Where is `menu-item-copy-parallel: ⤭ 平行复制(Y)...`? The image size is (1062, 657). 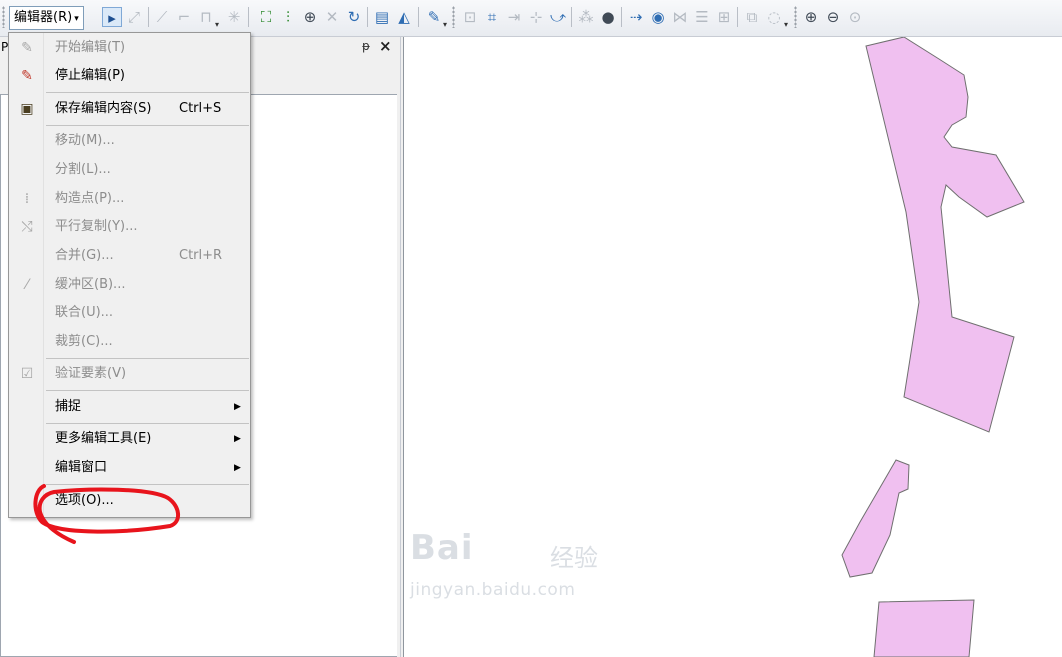
menu-item-copy-parallel: ⤭ 平行复制(Y)... is located at coordinates (129, 227).